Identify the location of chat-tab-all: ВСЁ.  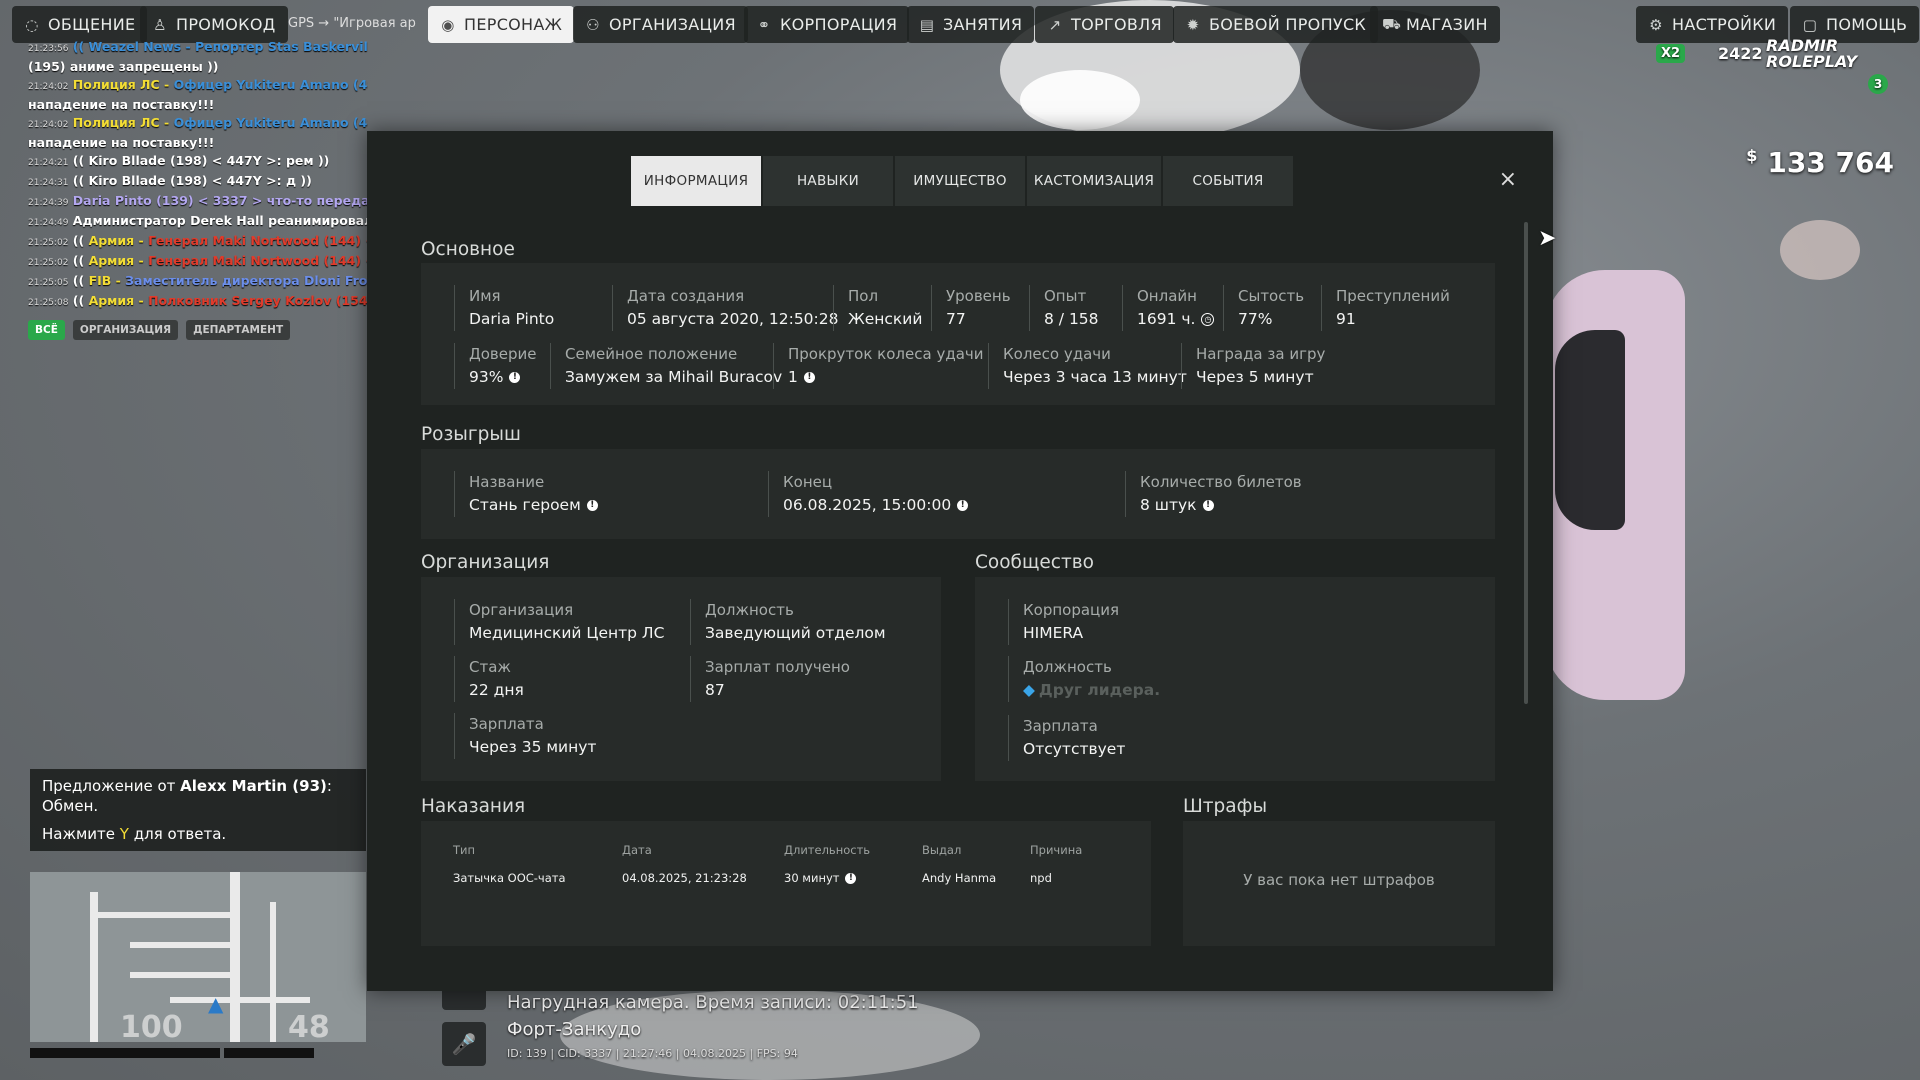
(46, 330).